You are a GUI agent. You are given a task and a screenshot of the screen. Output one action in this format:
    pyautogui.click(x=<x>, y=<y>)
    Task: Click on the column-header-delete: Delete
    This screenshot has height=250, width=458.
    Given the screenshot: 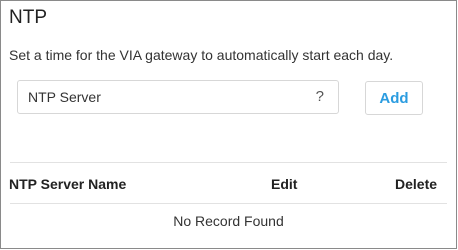 What is the action you would take?
    pyautogui.click(x=416, y=184)
    